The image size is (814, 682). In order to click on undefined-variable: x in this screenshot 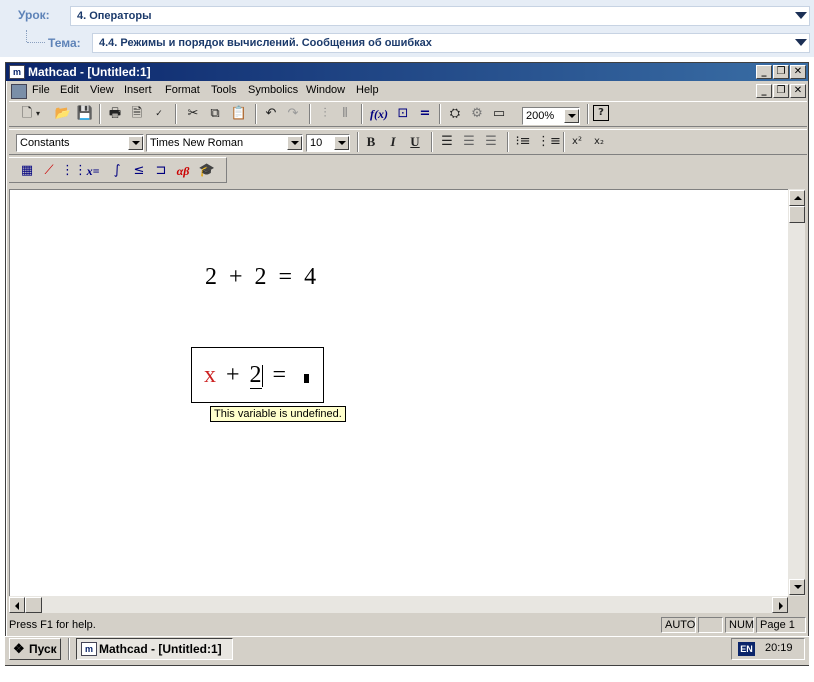, I will do `click(210, 375)`.